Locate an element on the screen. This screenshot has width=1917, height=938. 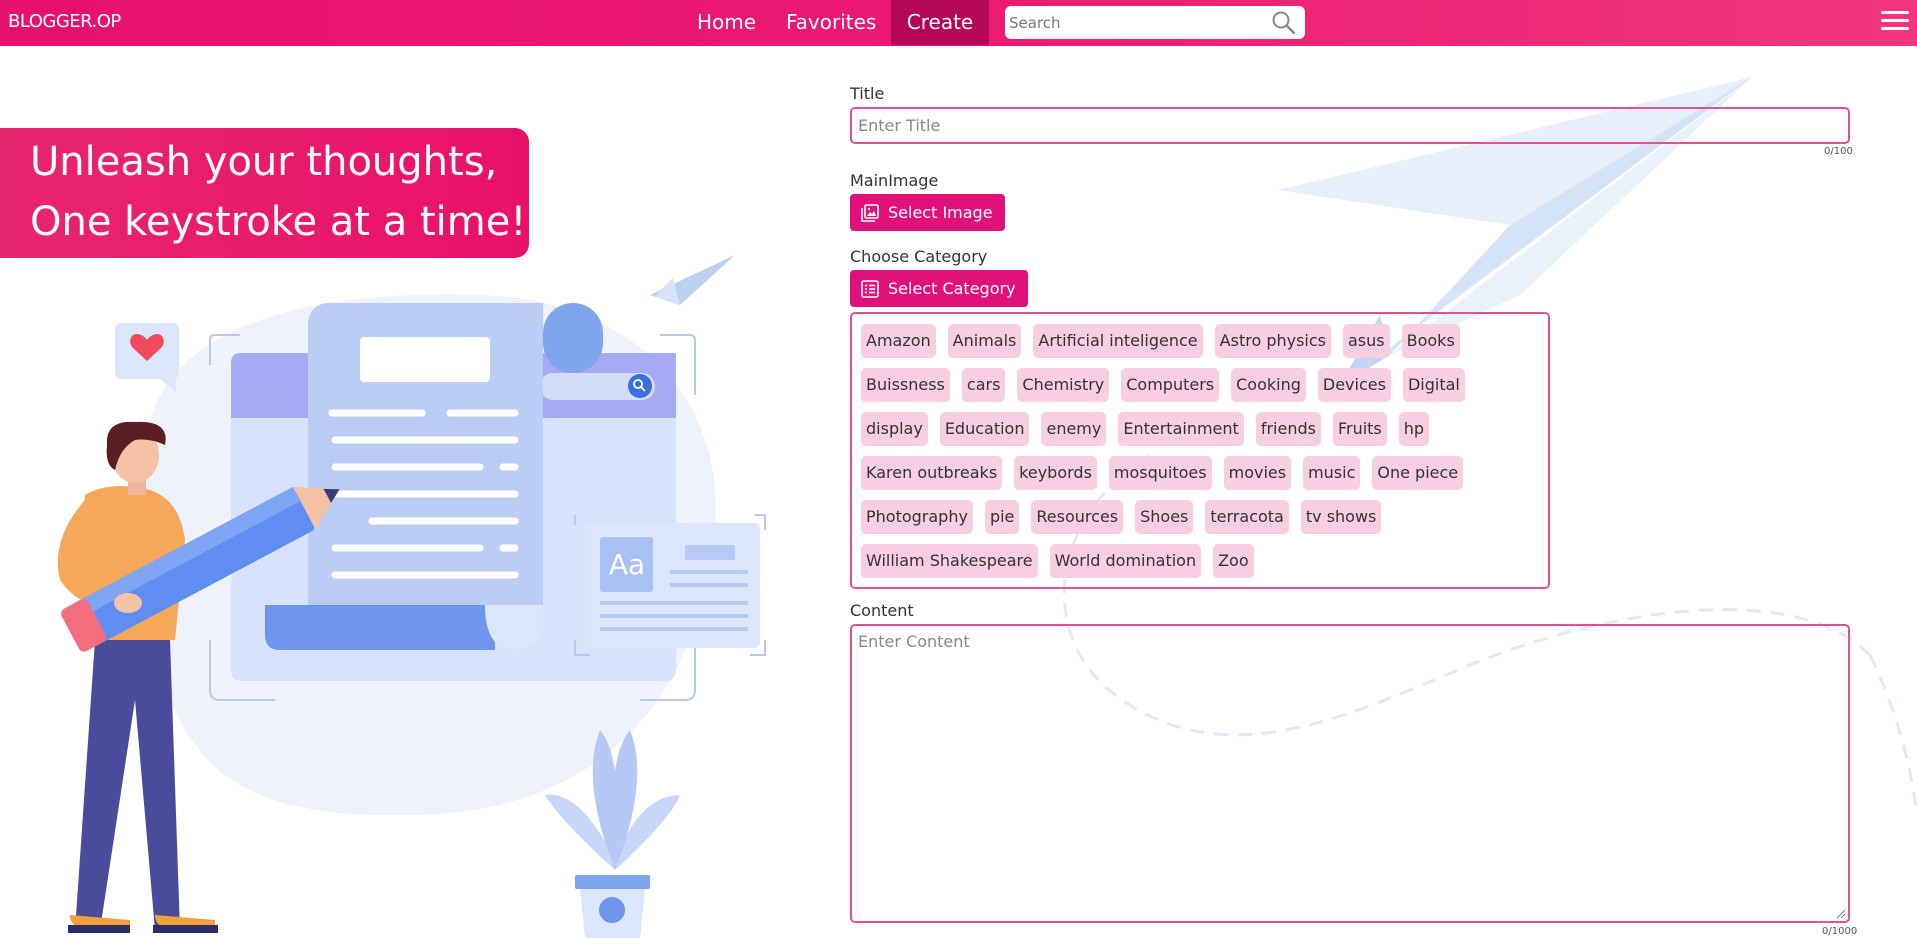
category-chip: keybords is located at coordinates (1055, 473).